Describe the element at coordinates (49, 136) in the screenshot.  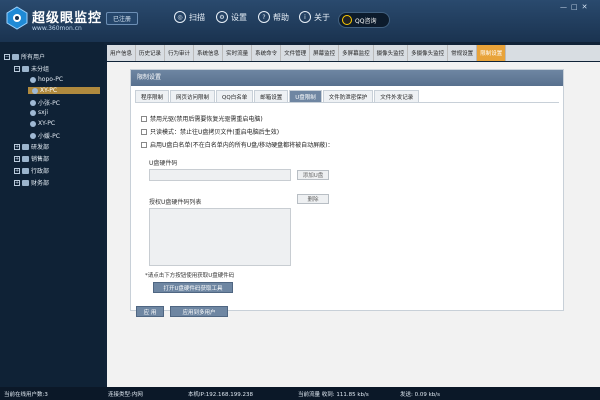
I see `tree-user-label: 小媛-PC` at that location.